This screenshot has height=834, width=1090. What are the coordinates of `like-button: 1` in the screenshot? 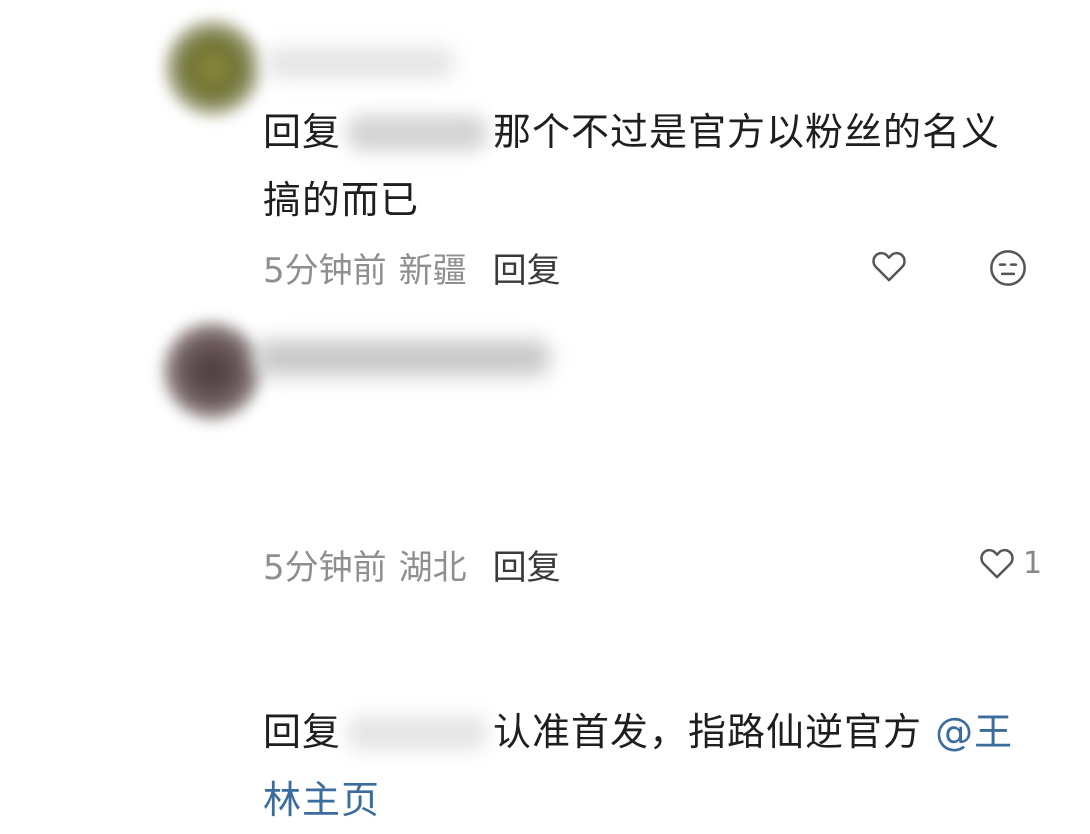 It's located at (1009, 563).